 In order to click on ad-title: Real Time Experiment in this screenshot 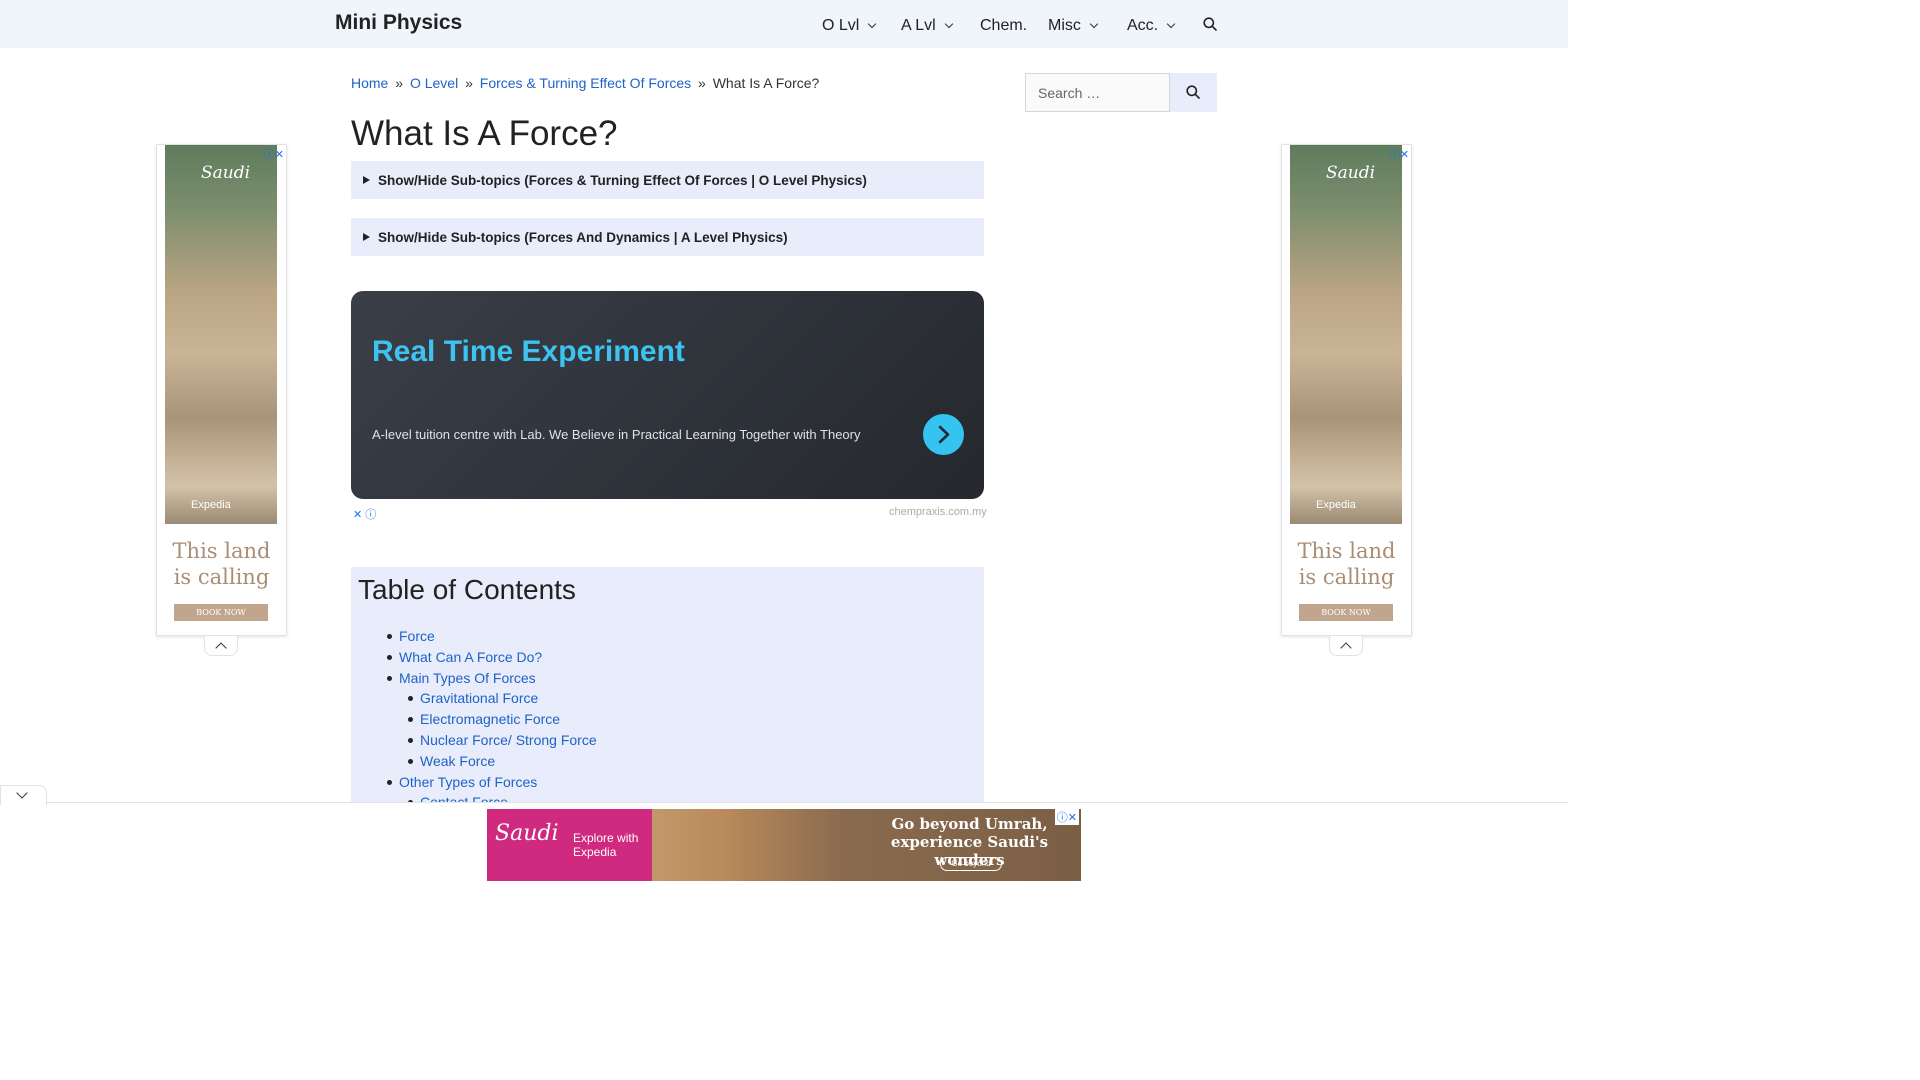, I will do `click(528, 352)`.